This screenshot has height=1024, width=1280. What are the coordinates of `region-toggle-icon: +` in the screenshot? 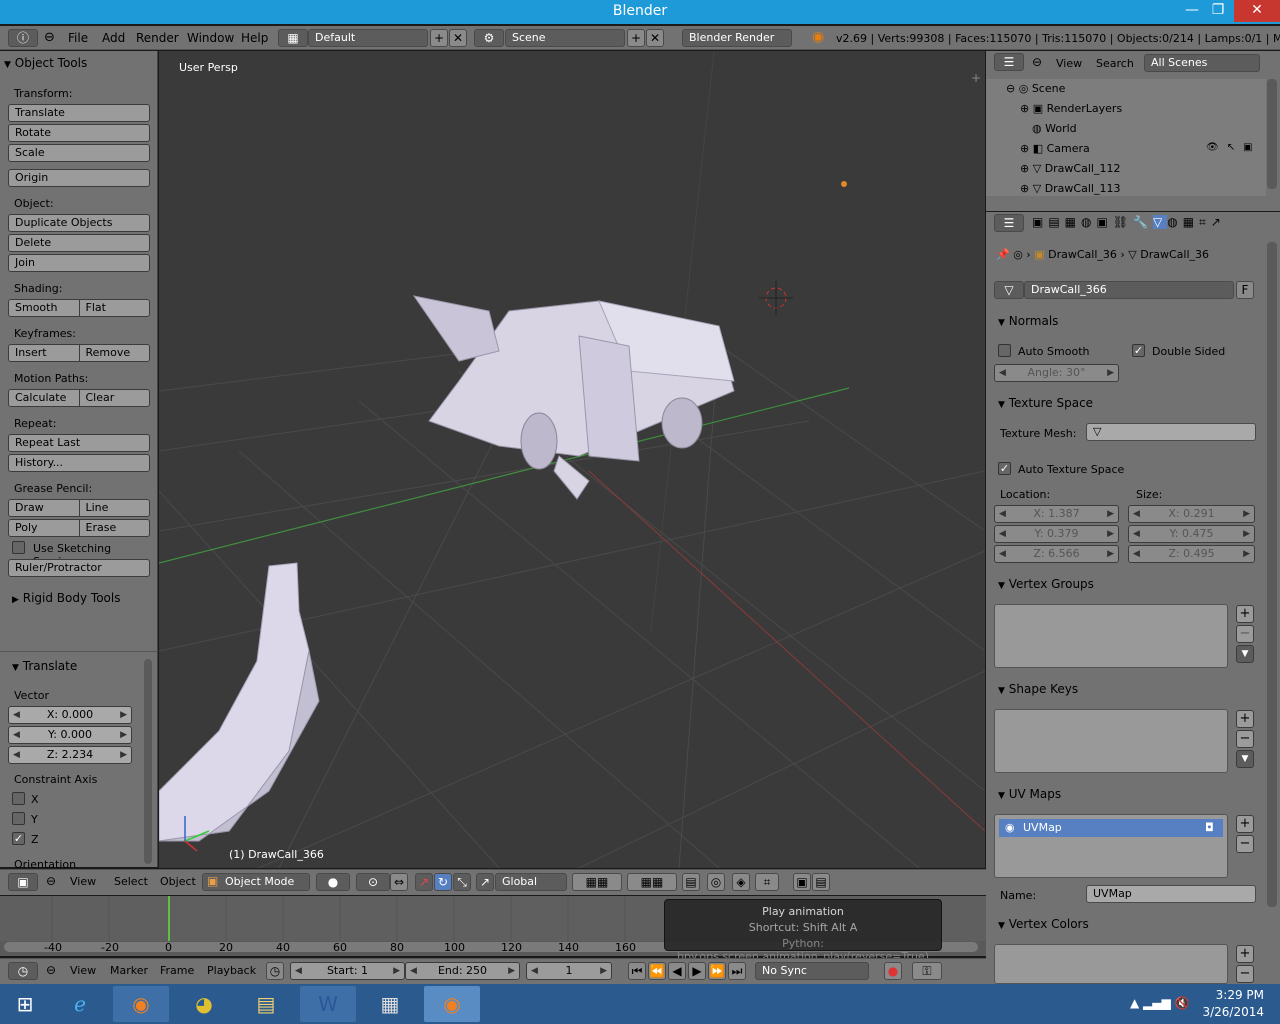 It's located at (976, 78).